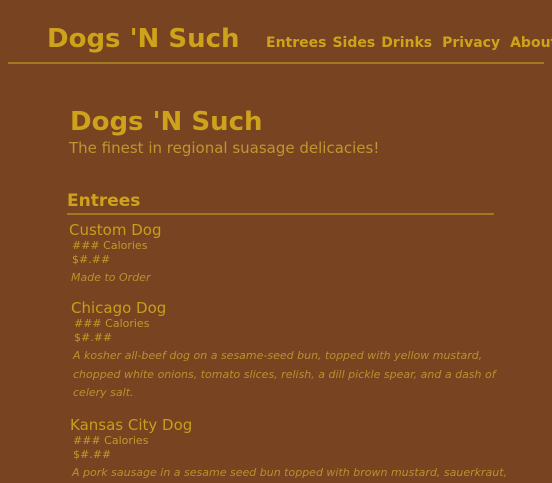 The width and height of the screenshot is (552, 483). I want to click on section-heading-entrees: Entrees, so click(280, 203).